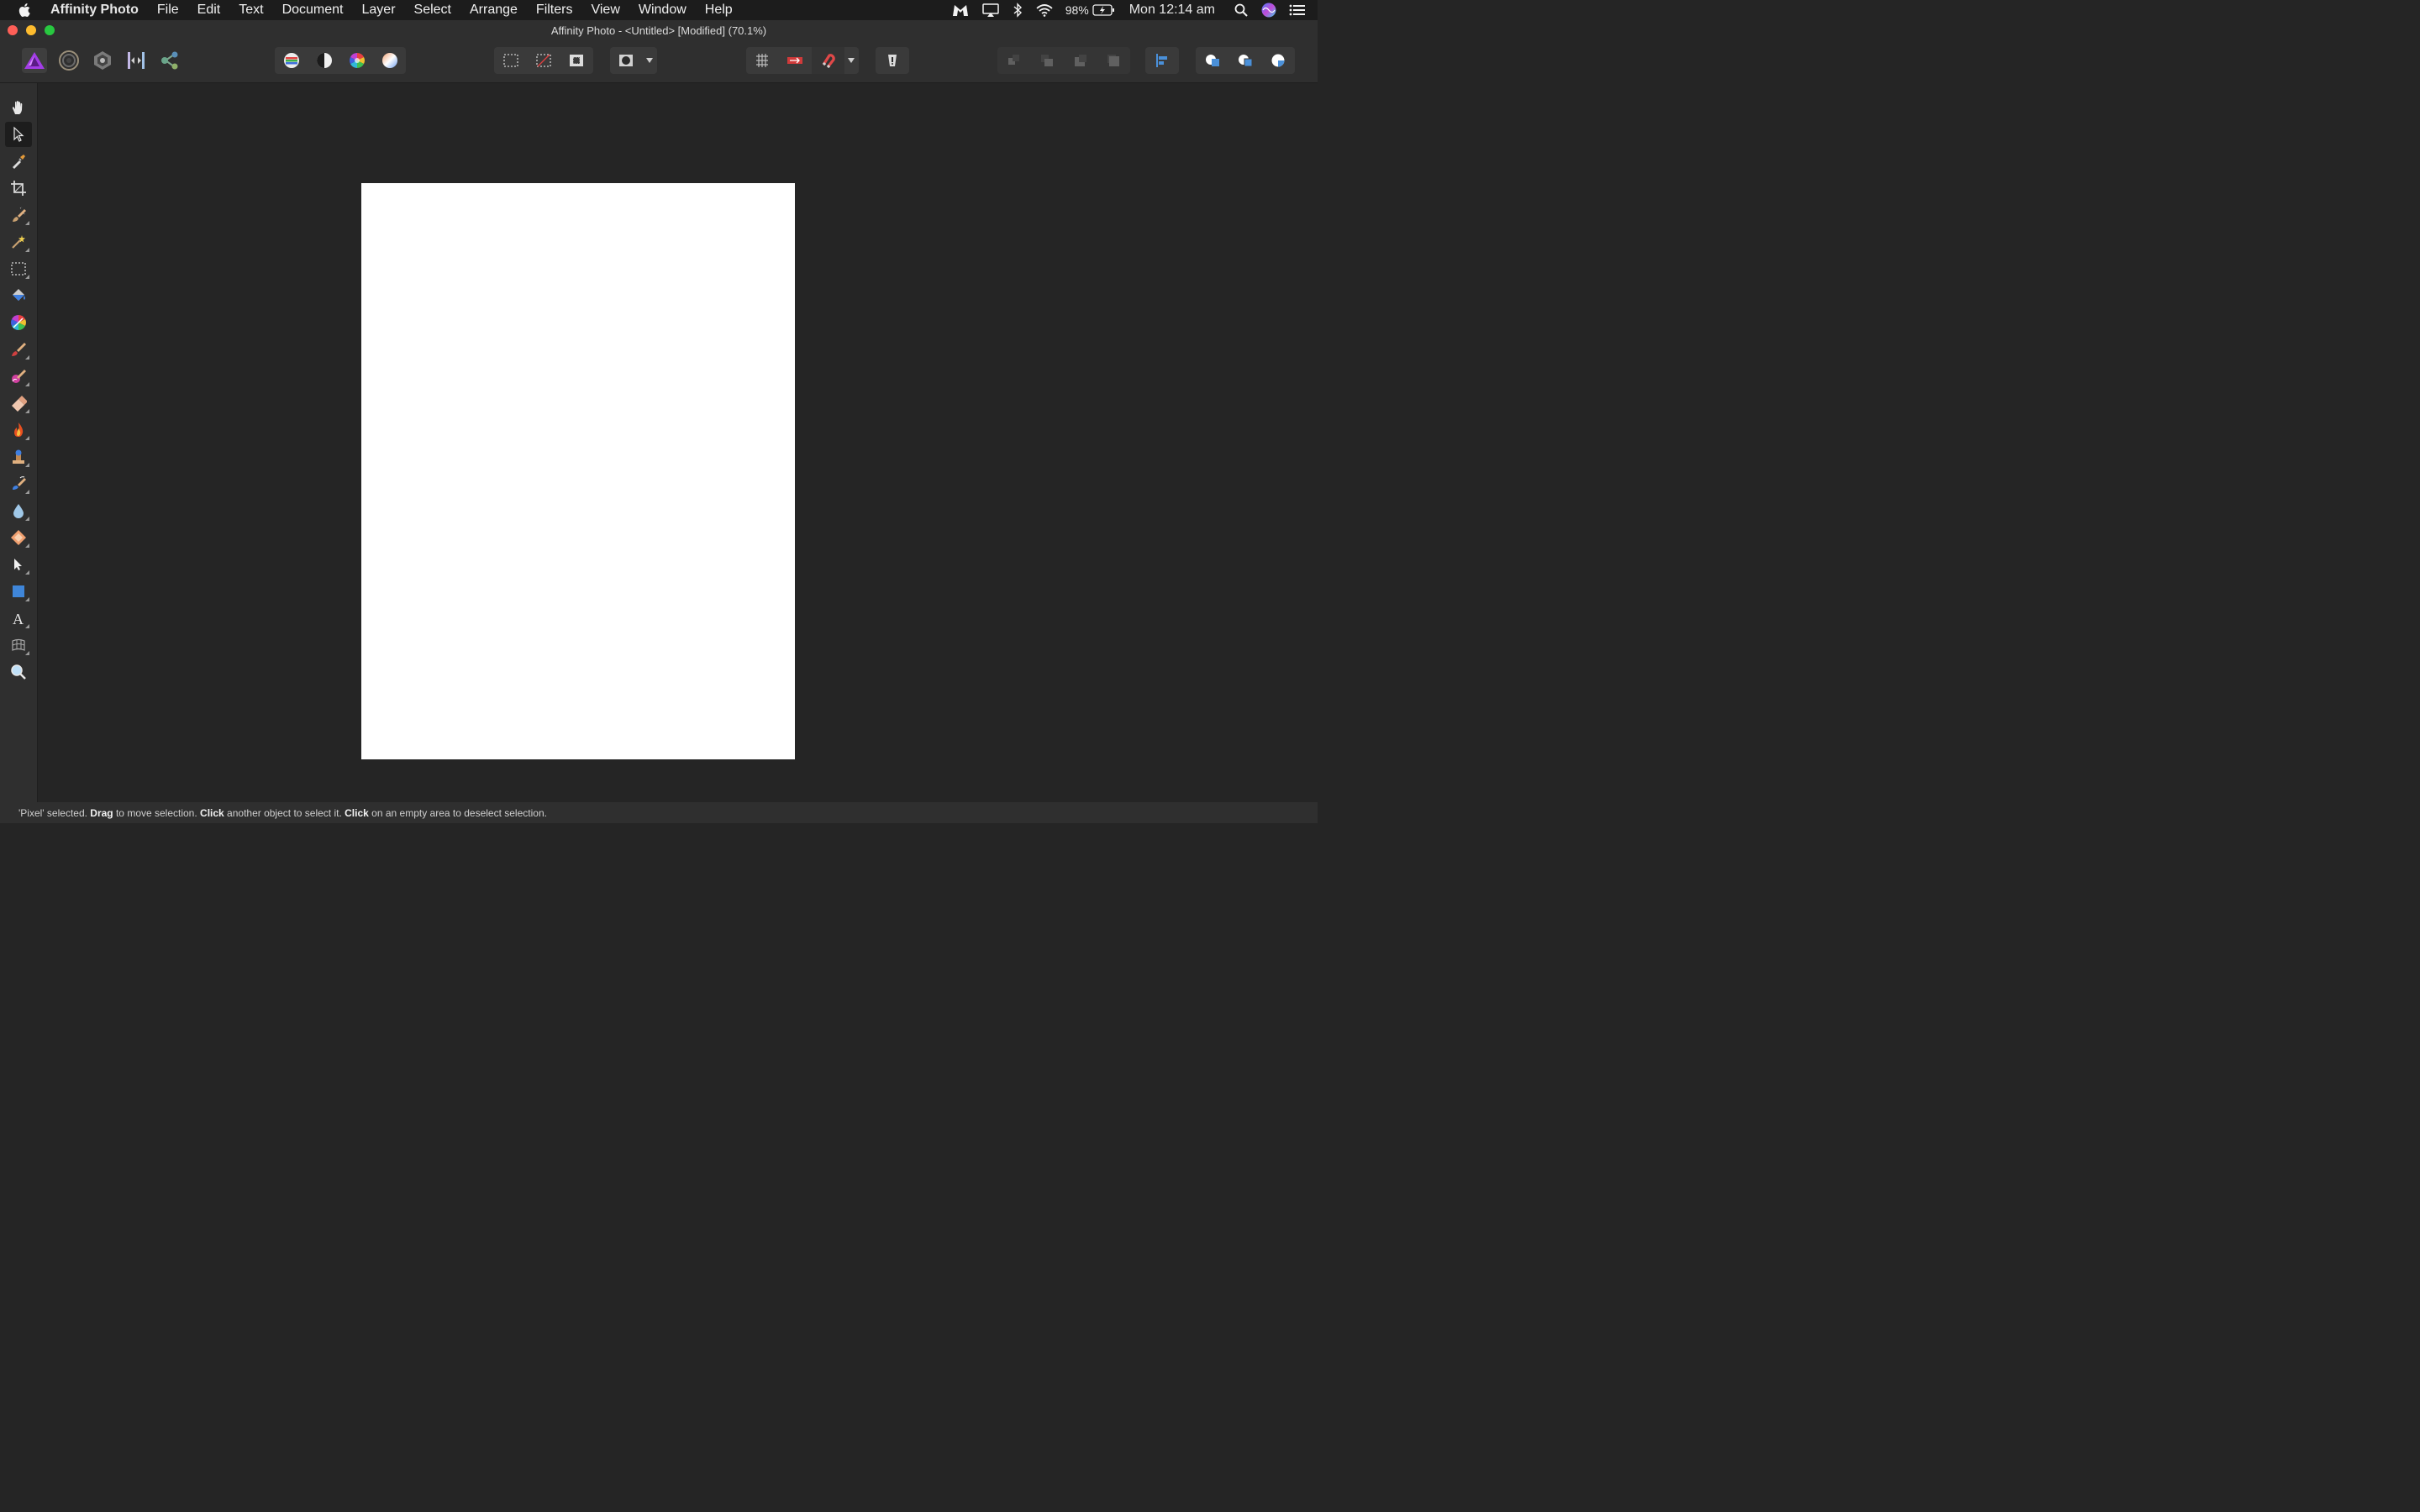 The width and height of the screenshot is (2420, 1512). What do you see at coordinates (324, 60) in the screenshot?
I see `brightness-contrast-icon` at bounding box center [324, 60].